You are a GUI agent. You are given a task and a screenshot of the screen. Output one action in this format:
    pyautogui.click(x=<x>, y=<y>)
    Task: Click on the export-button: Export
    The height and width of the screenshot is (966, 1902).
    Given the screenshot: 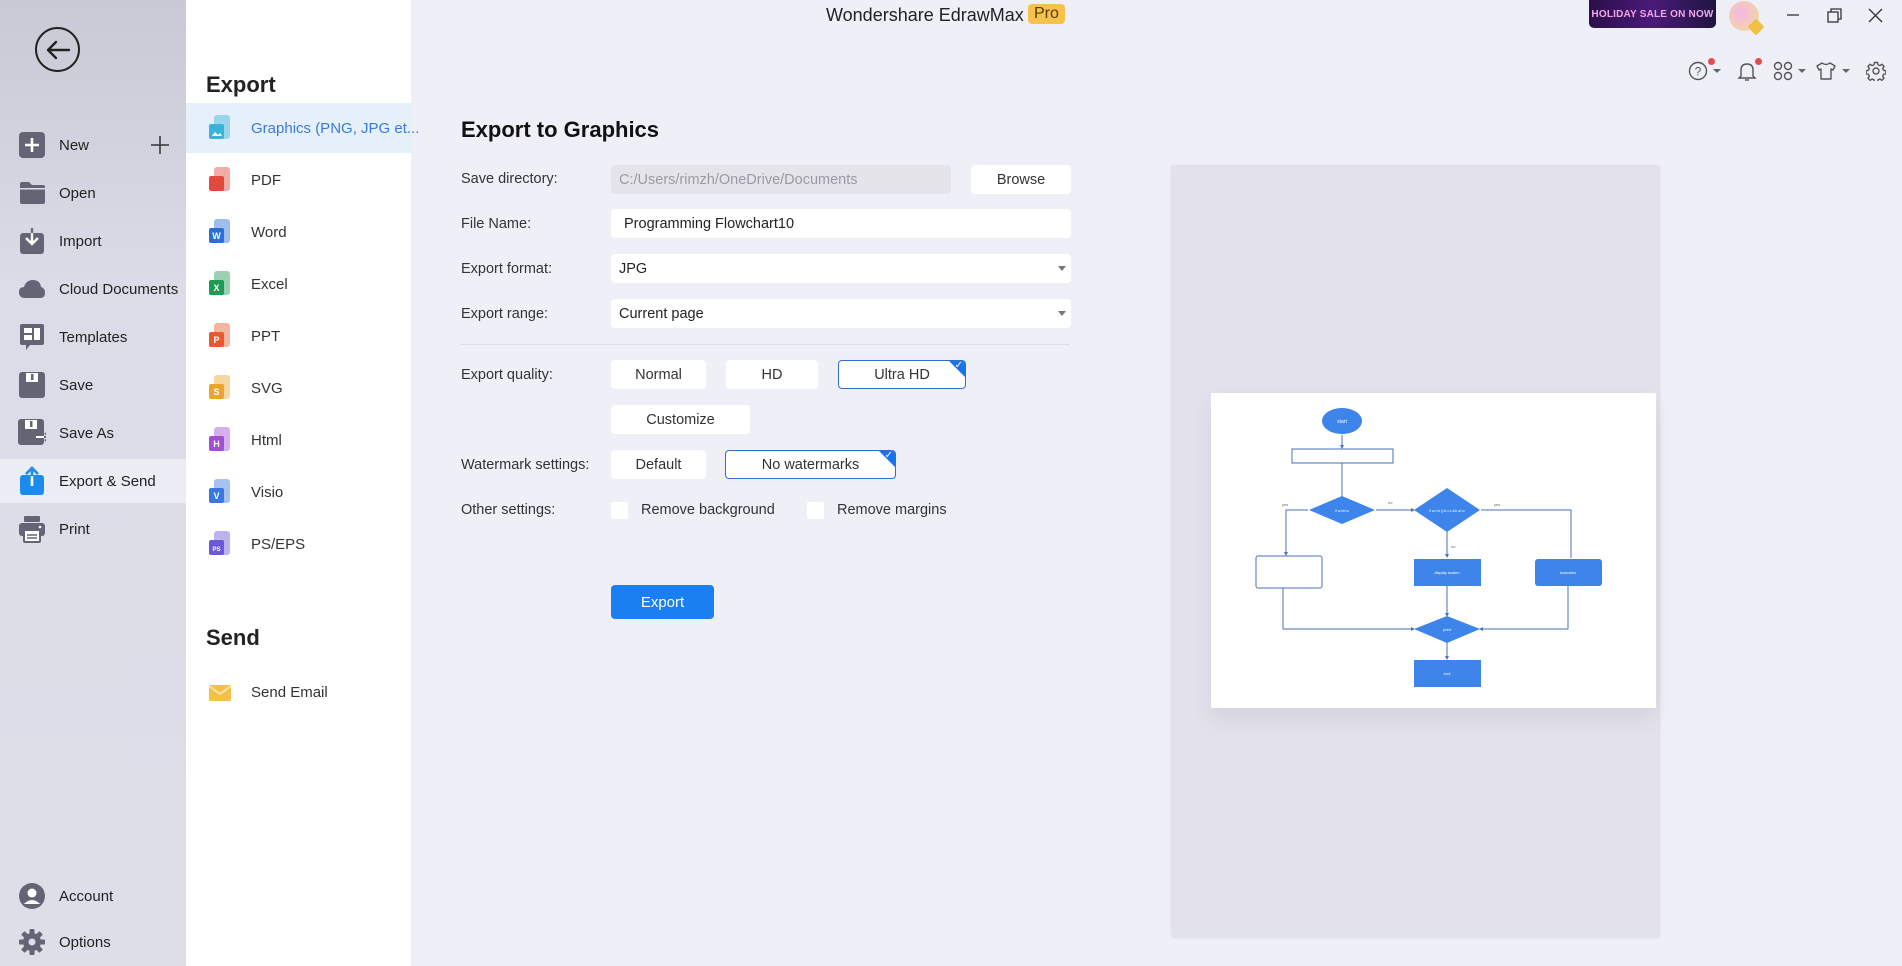 What is the action you would take?
    pyautogui.click(x=662, y=602)
    